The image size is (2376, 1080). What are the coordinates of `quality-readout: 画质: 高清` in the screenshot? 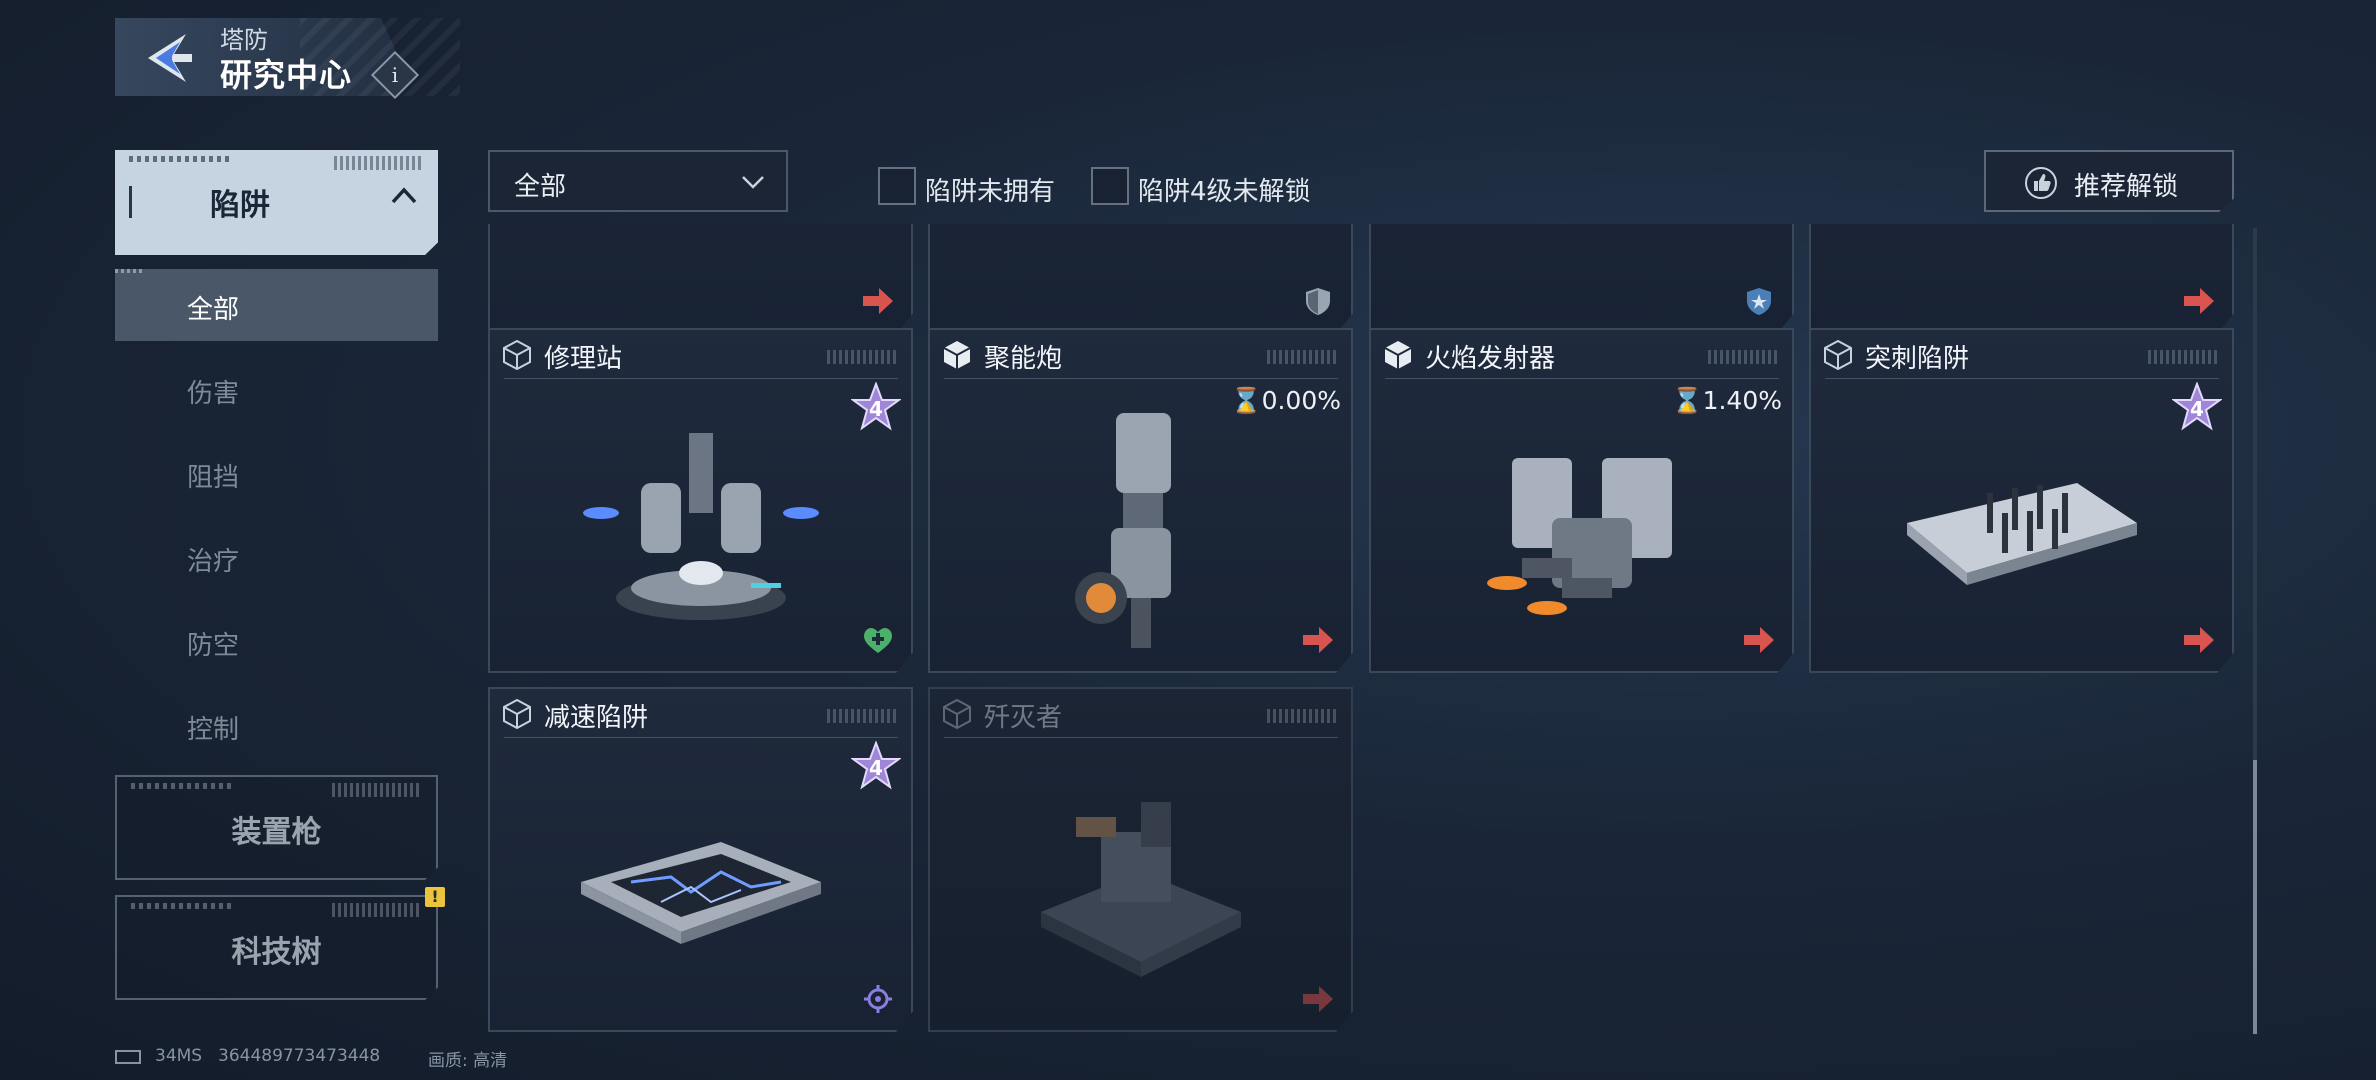 It's located at (468, 1061).